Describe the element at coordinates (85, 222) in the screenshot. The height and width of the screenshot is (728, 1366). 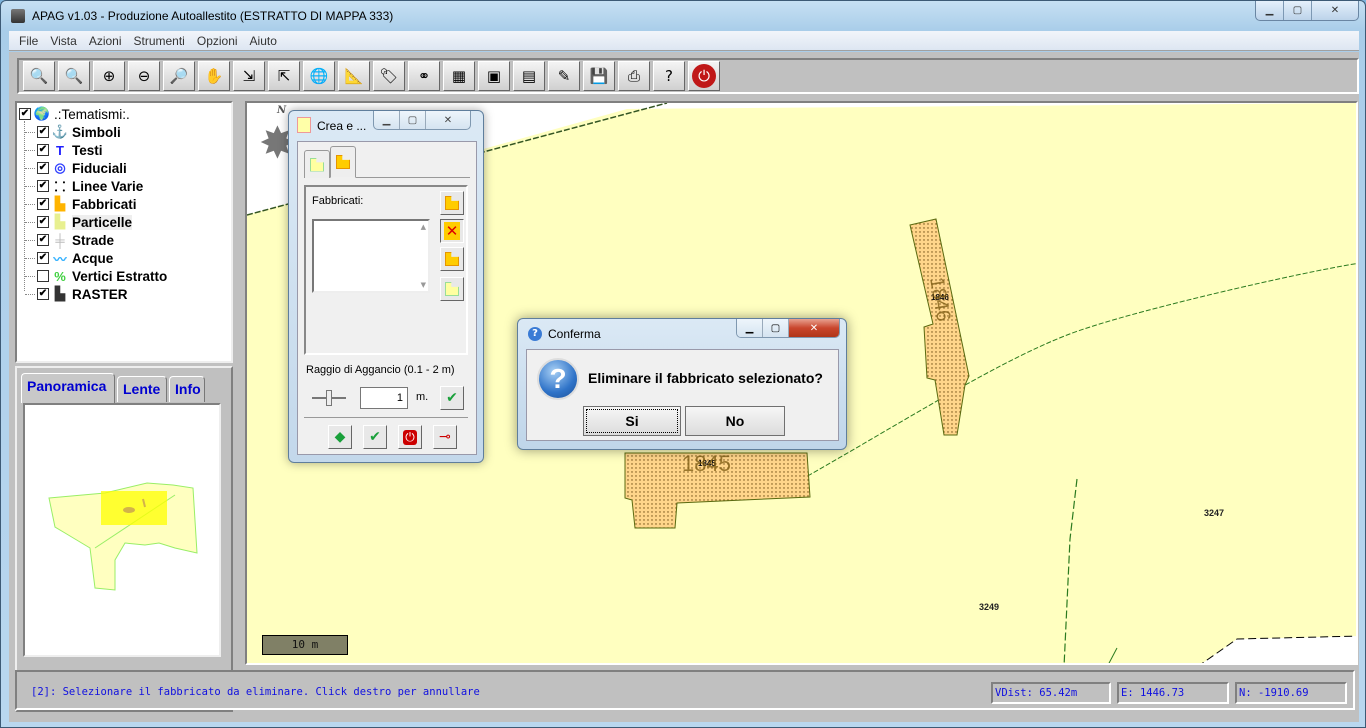
I see `tree-item-particelle: ✔ ▙ Particelle` at that location.